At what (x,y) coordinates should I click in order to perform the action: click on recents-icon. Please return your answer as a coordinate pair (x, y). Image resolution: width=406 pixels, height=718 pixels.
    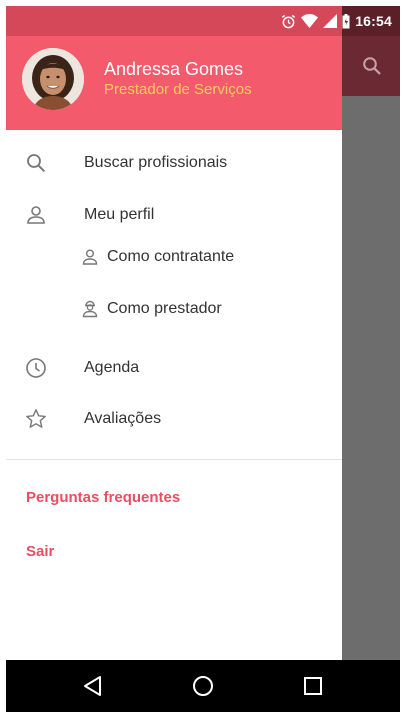
    Looking at the image, I should click on (313, 686).